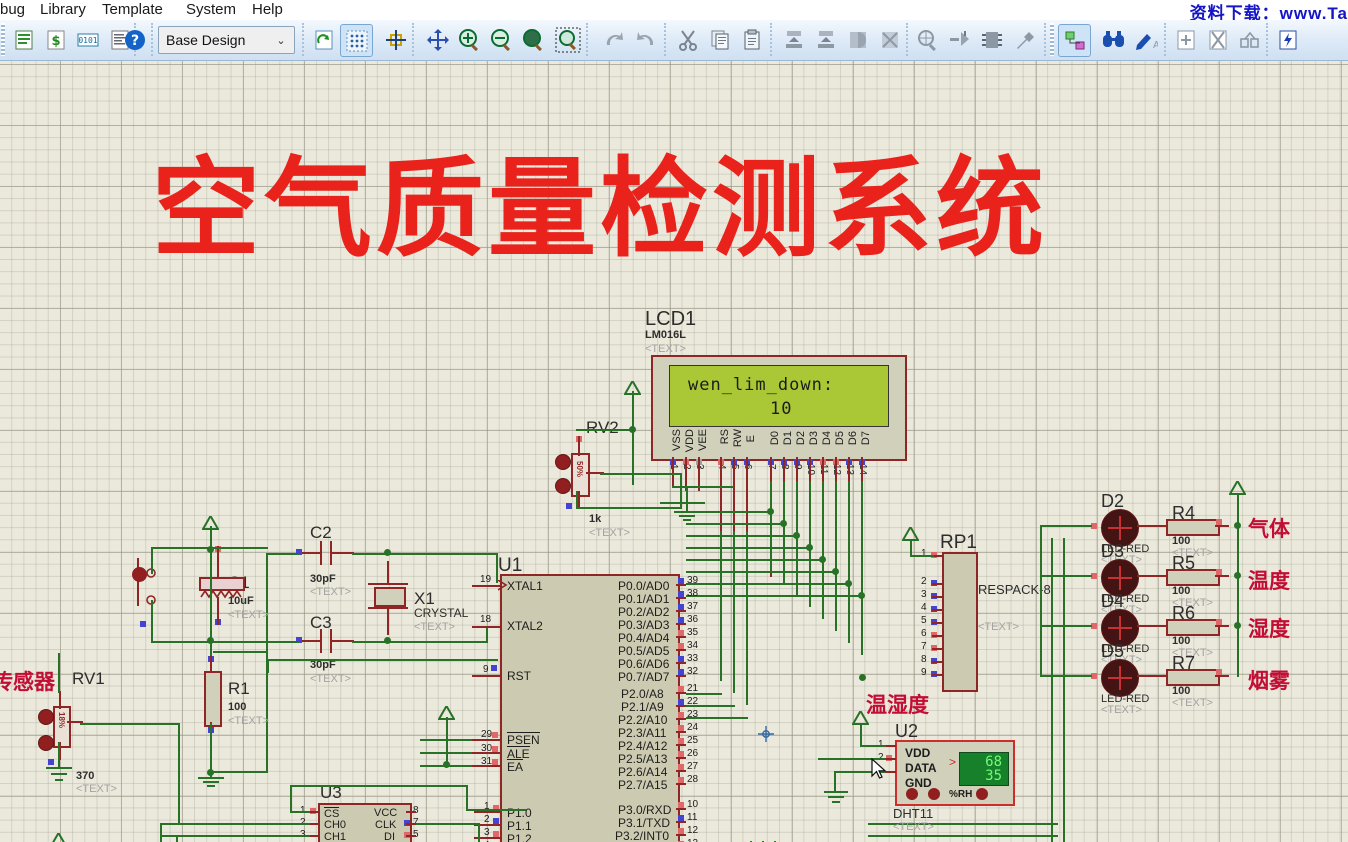 This screenshot has height=842, width=1348. What do you see at coordinates (1120, 678) in the screenshot?
I see `d5-symbol` at bounding box center [1120, 678].